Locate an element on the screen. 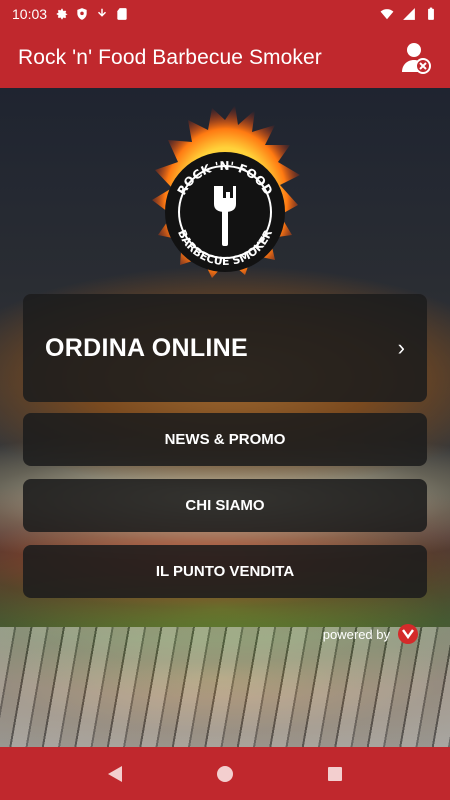 This screenshot has width=450, height=800. download-icon is located at coordinates (102, 12).